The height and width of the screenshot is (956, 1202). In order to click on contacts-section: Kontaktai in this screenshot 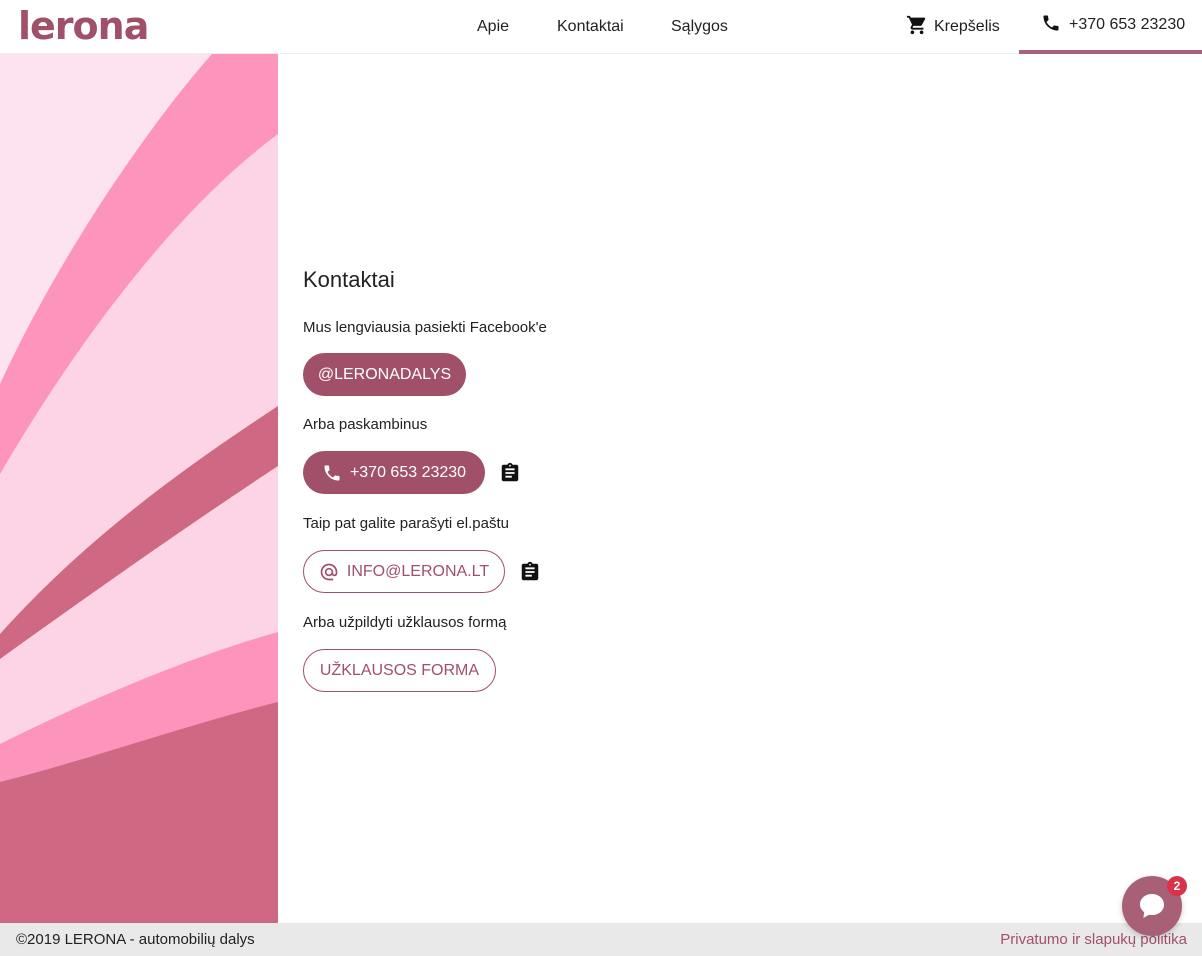, I will do `click(603, 280)`.